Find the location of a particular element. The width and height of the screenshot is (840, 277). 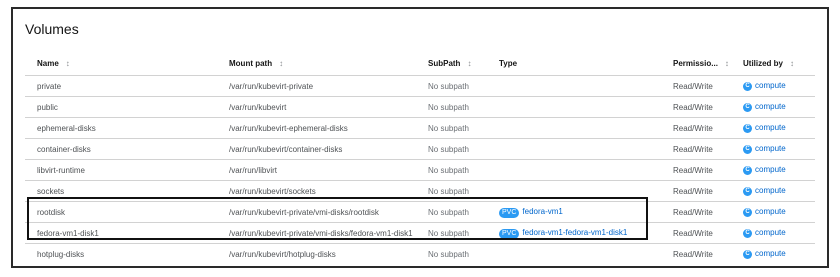

cell-name: libvirt-runtime is located at coordinates (121, 170).